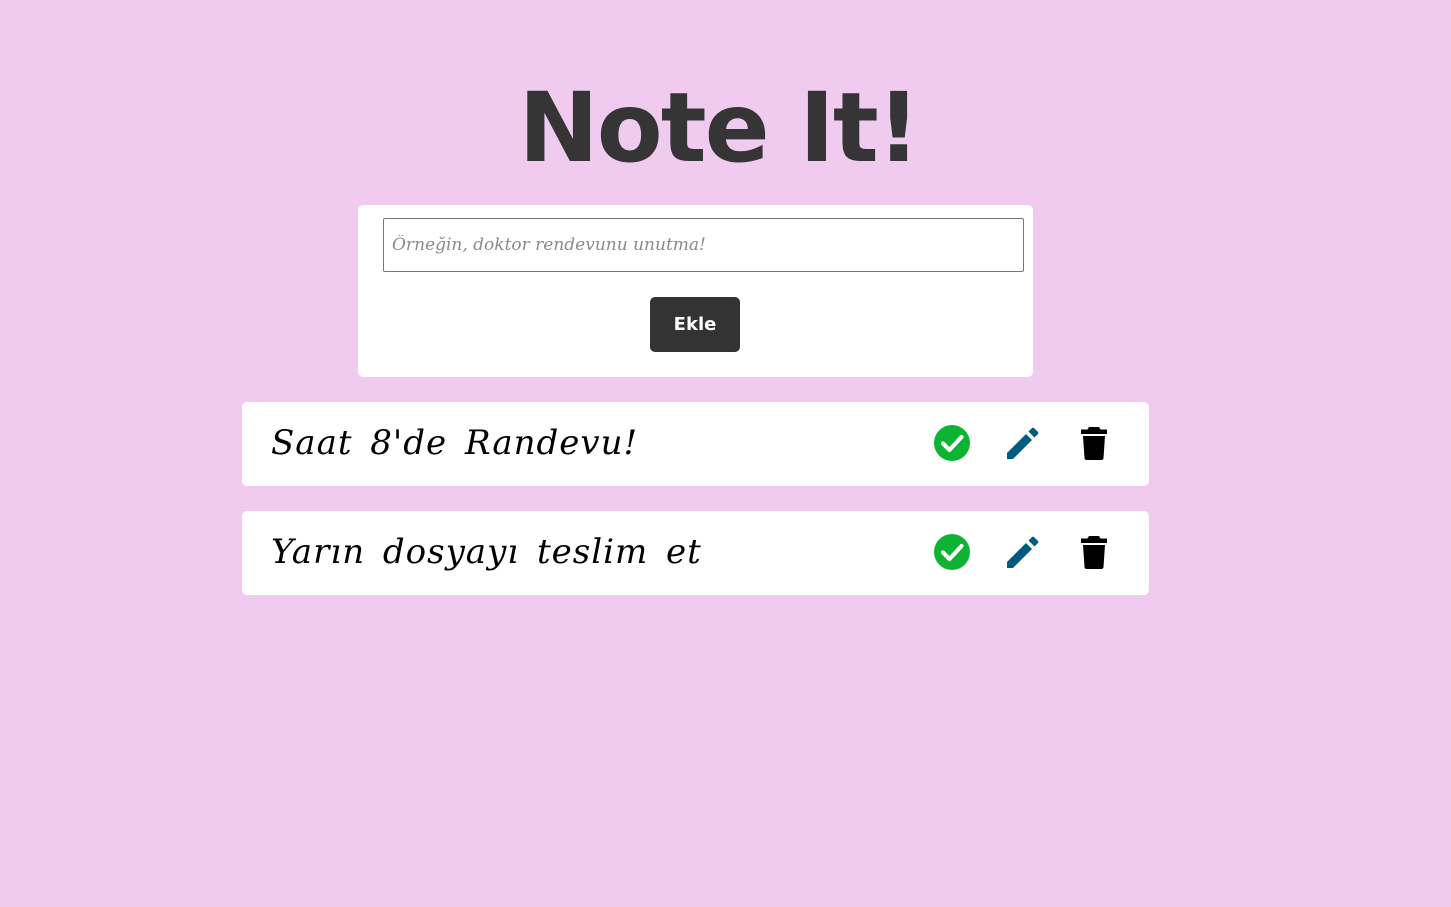 This screenshot has height=907, width=1451. Describe the element at coordinates (695, 324) in the screenshot. I see `add-button: Ekle` at that location.